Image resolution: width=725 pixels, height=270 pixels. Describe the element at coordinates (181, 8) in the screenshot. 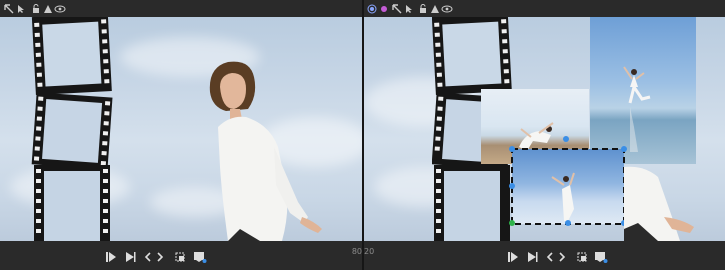

I see `left-toolbar` at that location.